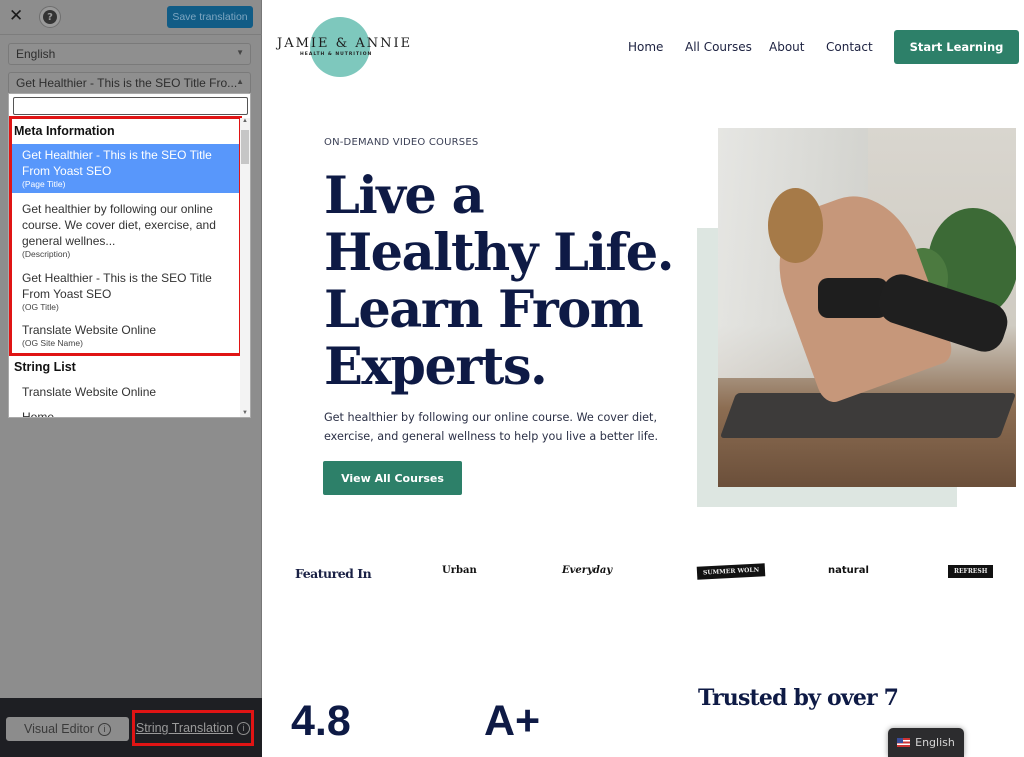 This screenshot has width=1024, height=757. I want to click on save-translation-button: Save translation, so click(210, 17).